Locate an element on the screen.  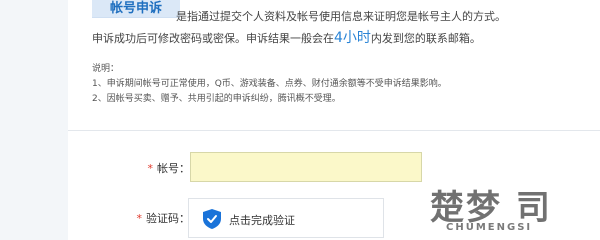
appeal-description: 是指通过提交个人资料及帐号使用信息来证明您是帐号主人的方式。 is located at coordinates (341, 16).